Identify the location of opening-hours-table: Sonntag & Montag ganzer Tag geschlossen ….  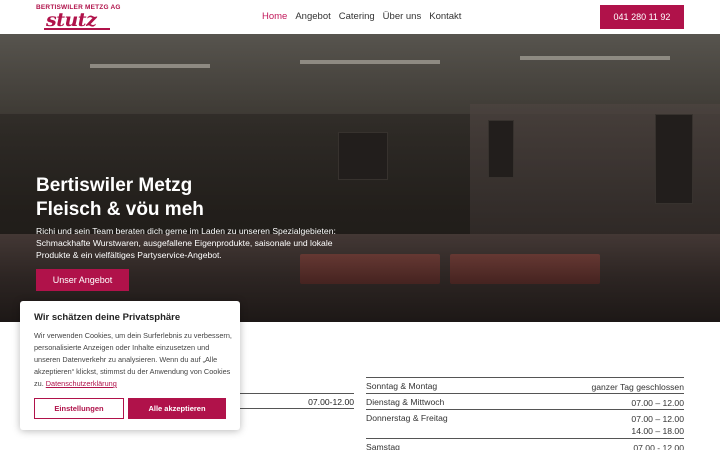
(525, 413).